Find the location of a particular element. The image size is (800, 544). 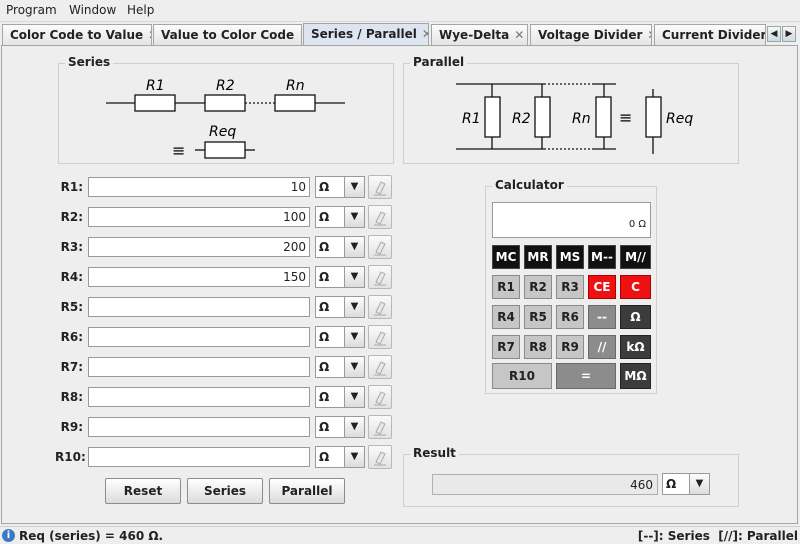

tab-label: Series / Parallel is located at coordinates (364, 34).